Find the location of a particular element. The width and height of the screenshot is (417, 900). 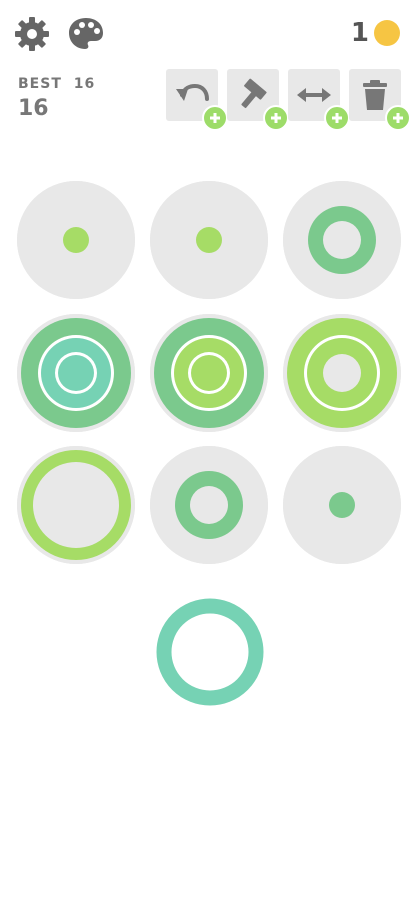

hammer-button is located at coordinates (258, 100).